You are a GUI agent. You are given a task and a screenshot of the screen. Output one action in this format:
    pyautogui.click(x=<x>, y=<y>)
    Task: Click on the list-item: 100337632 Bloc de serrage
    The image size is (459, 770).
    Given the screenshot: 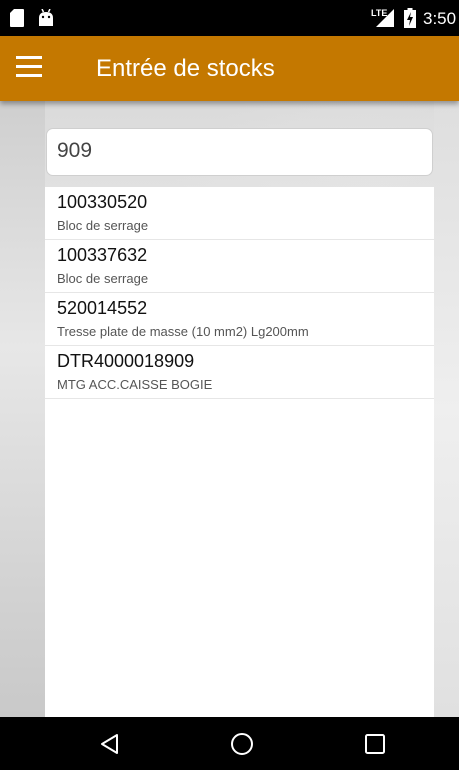 What is the action you would take?
    pyautogui.click(x=239, y=266)
    